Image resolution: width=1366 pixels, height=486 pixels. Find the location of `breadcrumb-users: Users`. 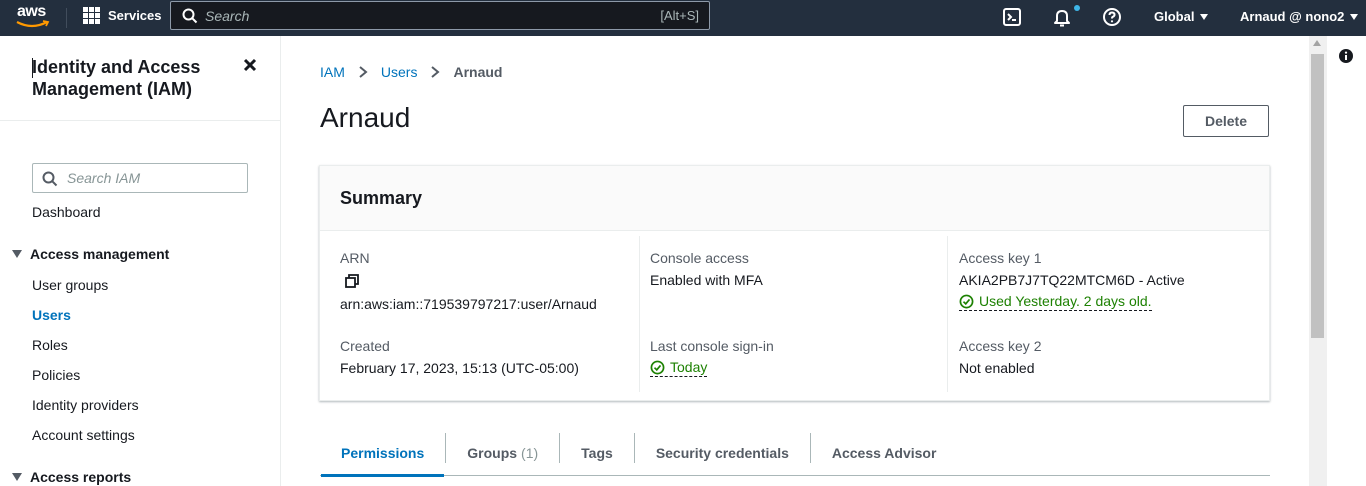

breadcrumb-users: Users is located at coordinates (399, 72).